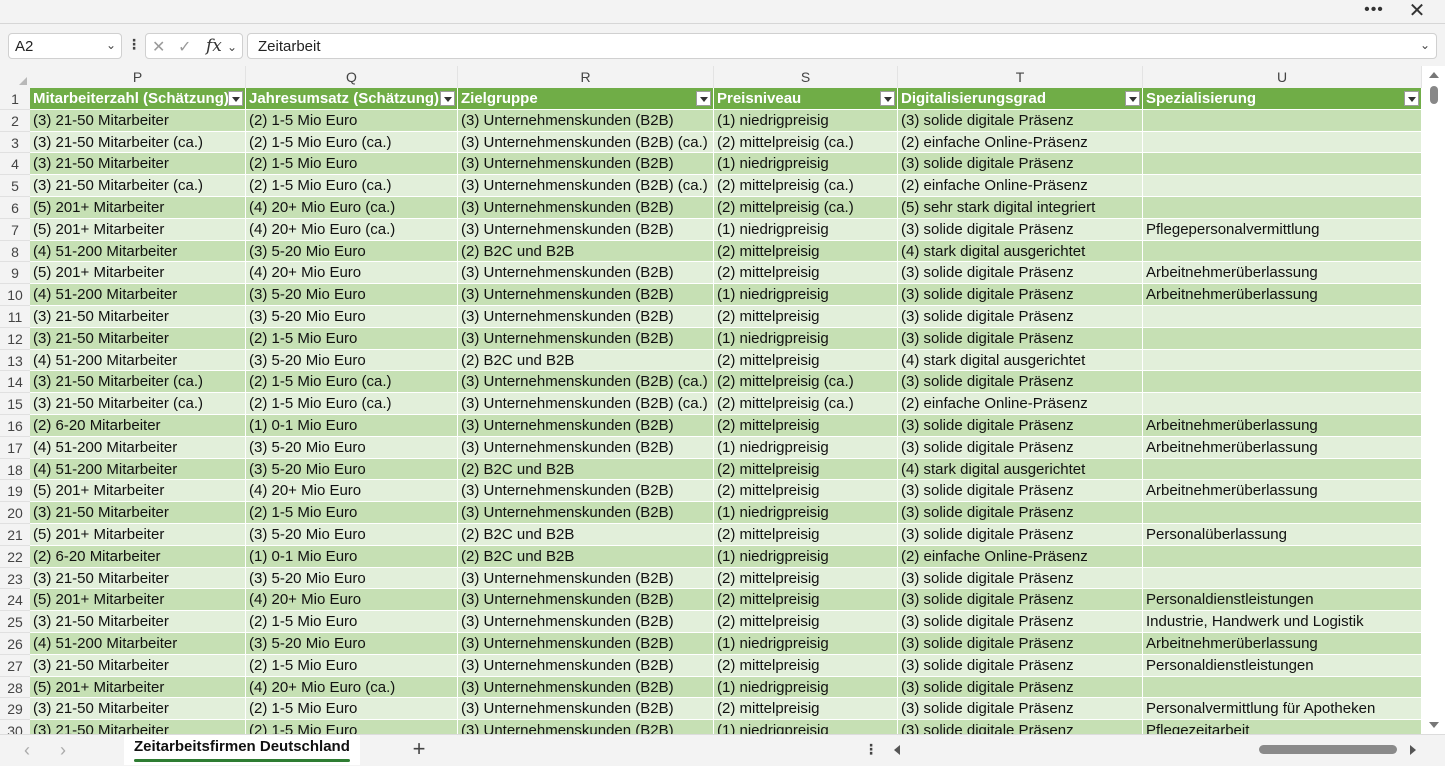 This screenshot has width=1445, height=766. What do you see at coordinates (138, 99) in the screenshot?
I see `header-cell: Mitarbeiterzahl (Schätzung)` at bounding box center [138, 99].